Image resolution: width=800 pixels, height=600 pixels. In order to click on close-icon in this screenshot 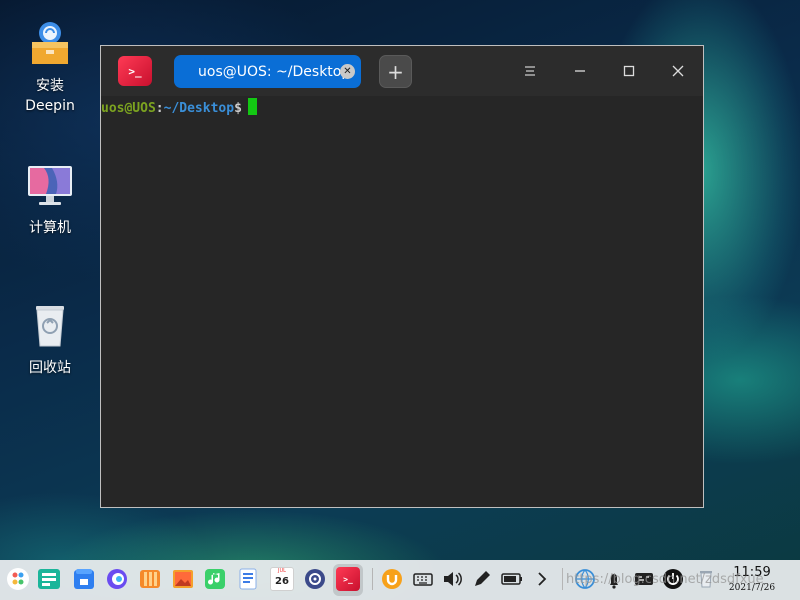, I will do `click(678, 71)`.